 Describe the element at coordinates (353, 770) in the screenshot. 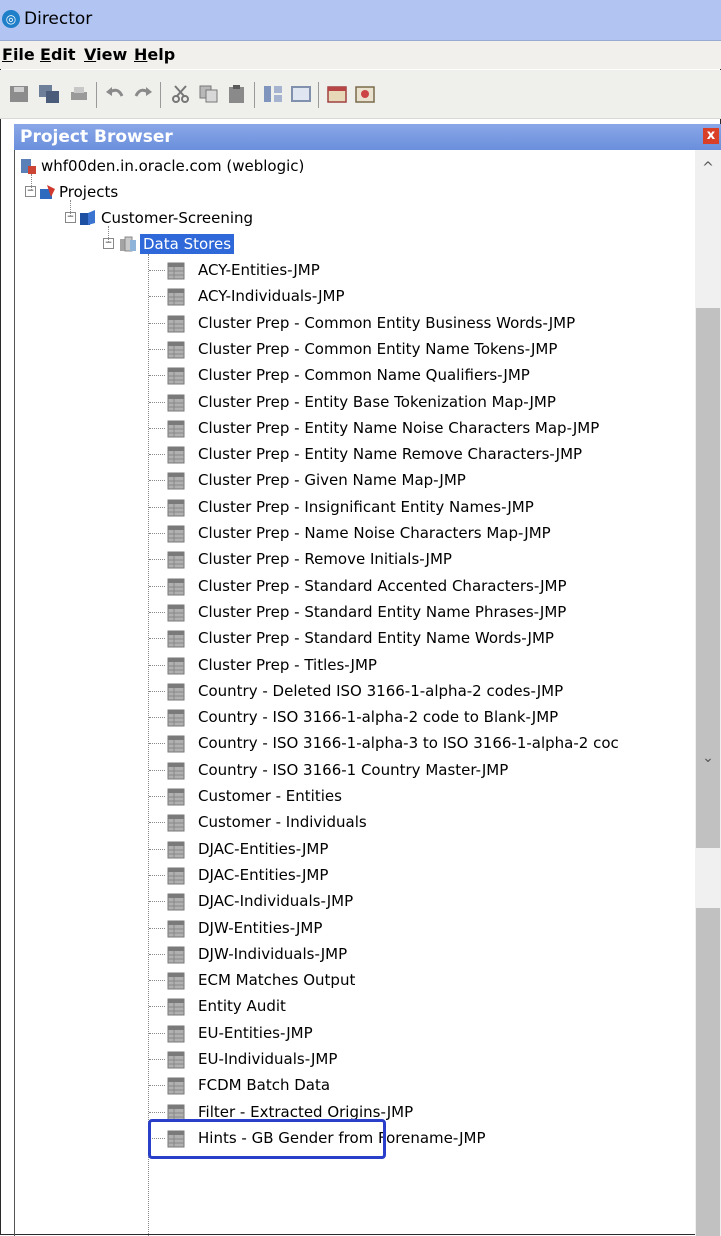

I see `data-store-label: Country - ISO 3166-1 Country Master-JMP` at that location.